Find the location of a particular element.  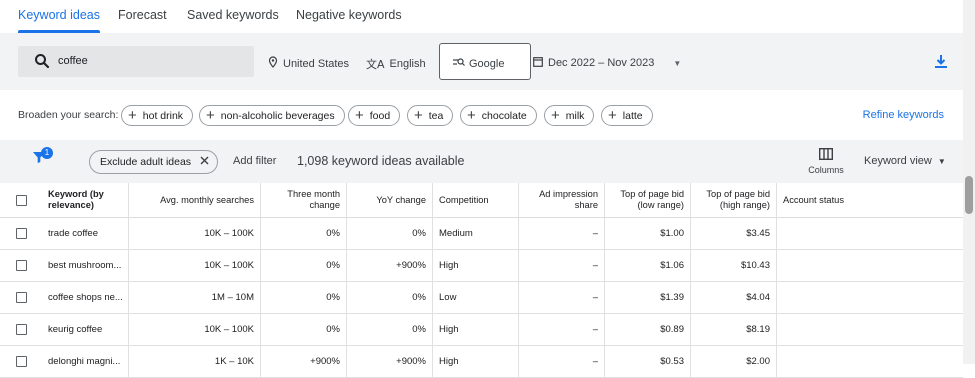

tab-negative-keywords: Negative keywords is located at coordinates (349, 16).